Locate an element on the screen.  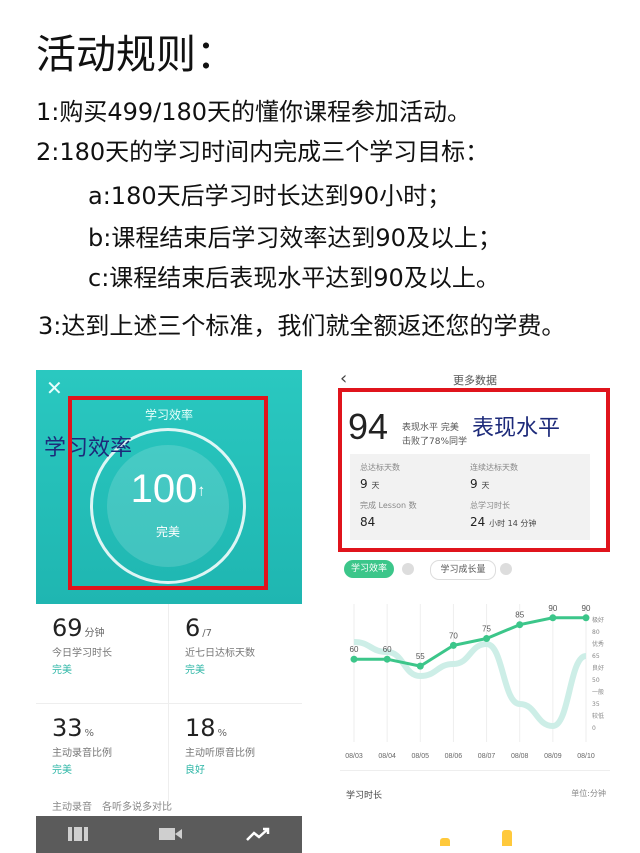
right-axis-label: 较低 is located at coordinates (598, 716).